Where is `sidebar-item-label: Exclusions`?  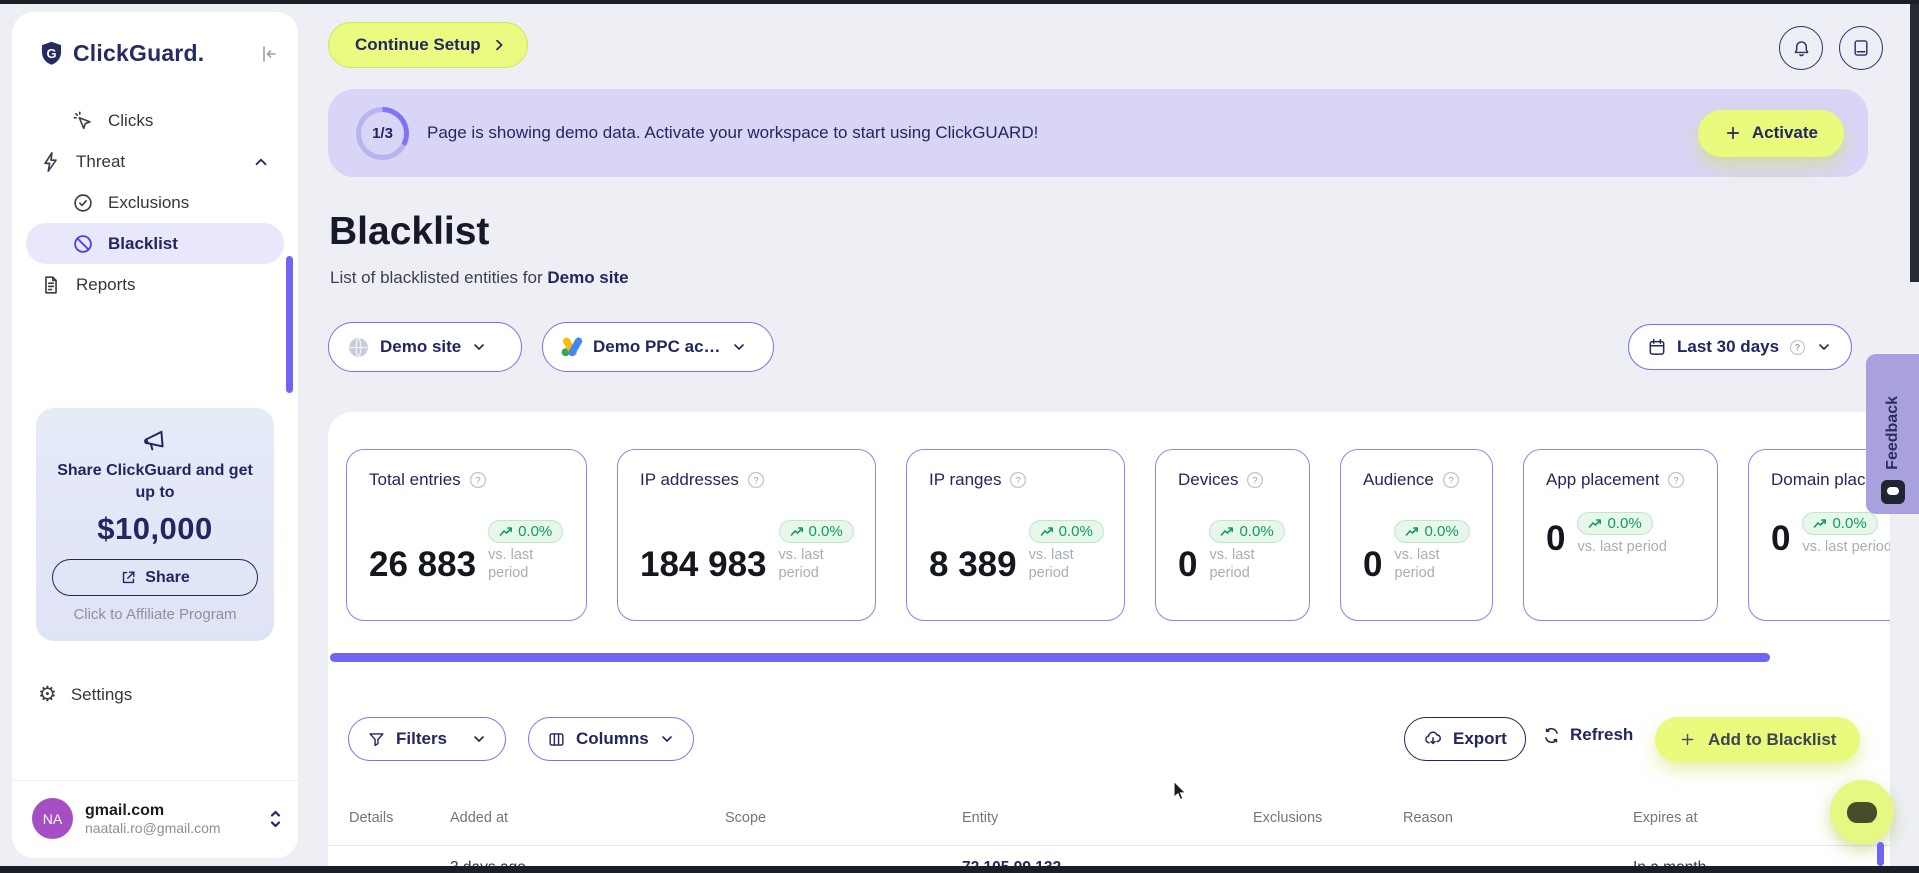
sidebar-item-label: Exclusions is located at coordinates (149, 202).